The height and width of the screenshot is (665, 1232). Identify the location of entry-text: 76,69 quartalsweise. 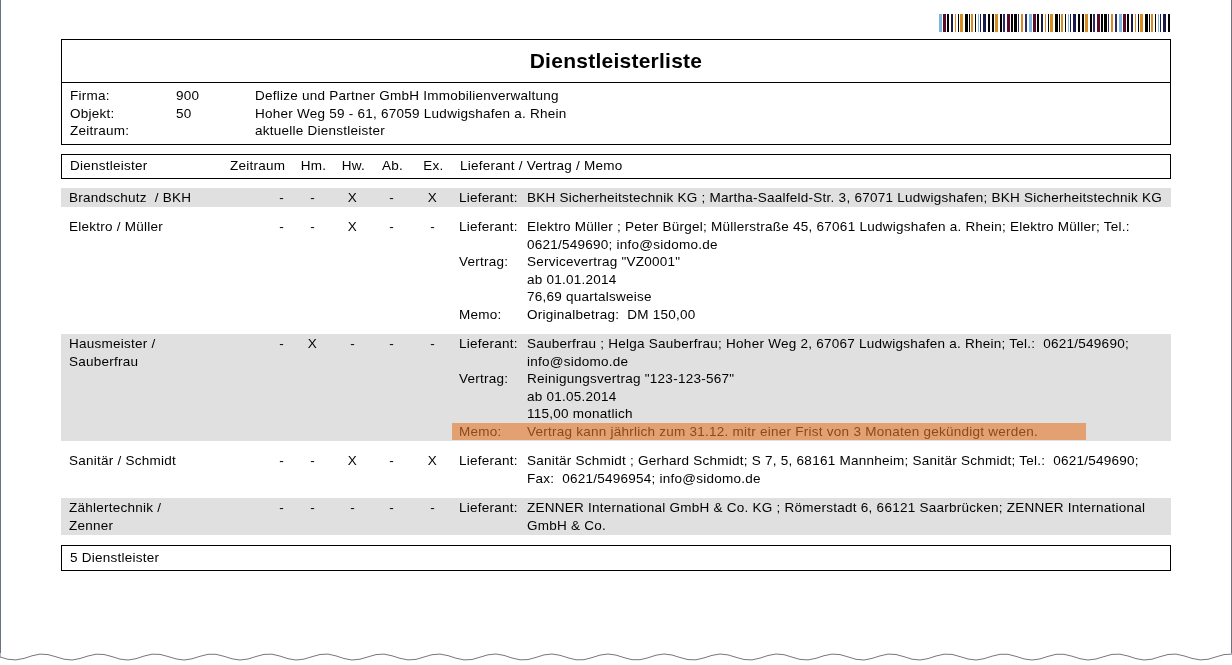
(590, 297).